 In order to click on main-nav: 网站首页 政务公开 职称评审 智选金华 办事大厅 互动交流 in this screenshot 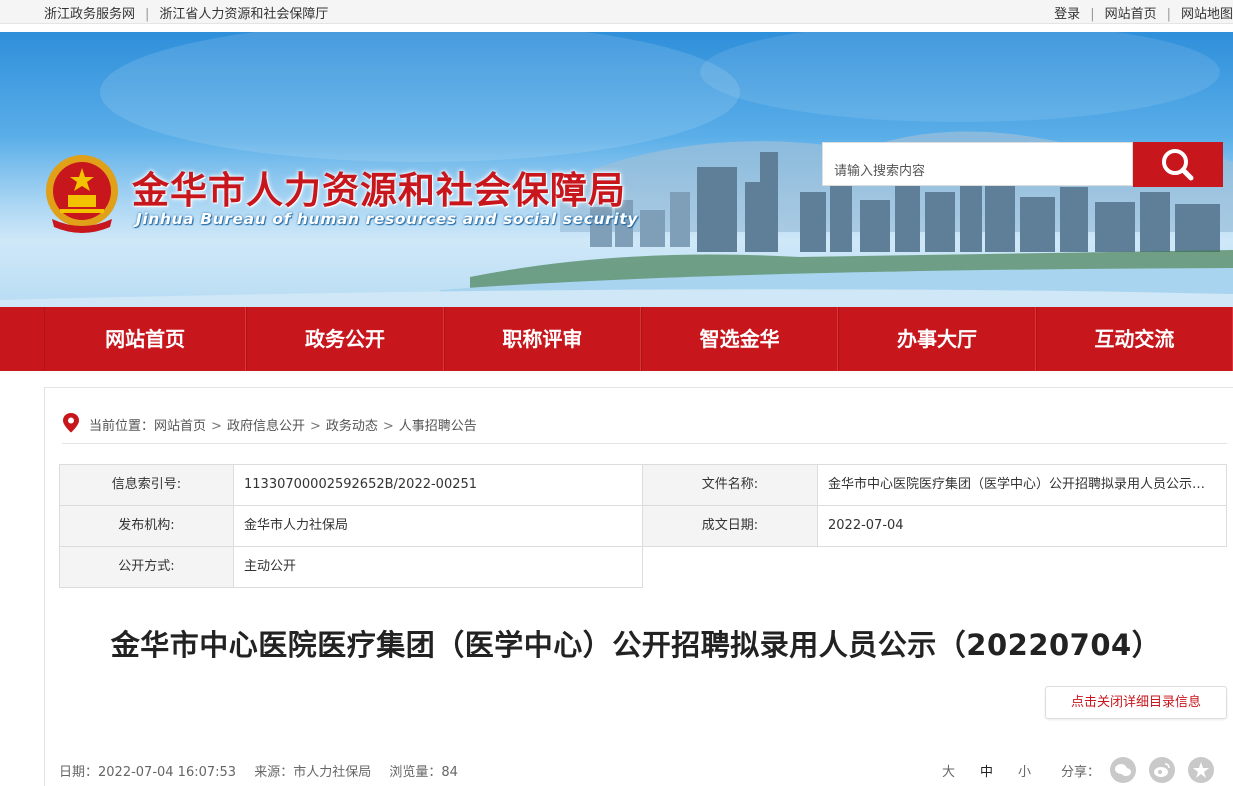, I will do `click(616, 339)`.